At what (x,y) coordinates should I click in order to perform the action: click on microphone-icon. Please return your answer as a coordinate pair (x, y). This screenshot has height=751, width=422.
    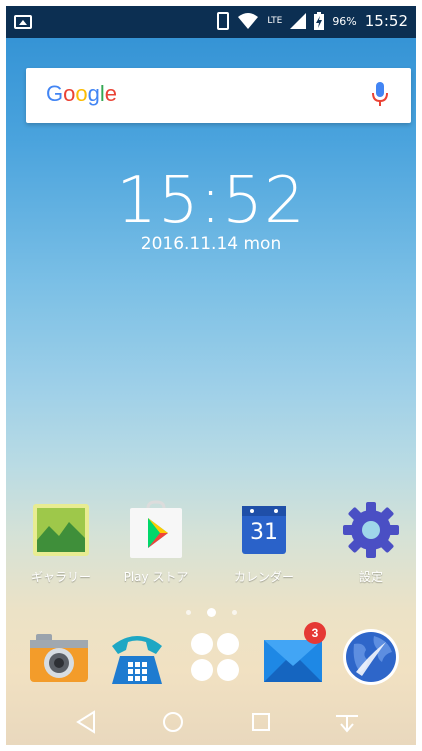
    Looking at the image, I should click on (380, 96).